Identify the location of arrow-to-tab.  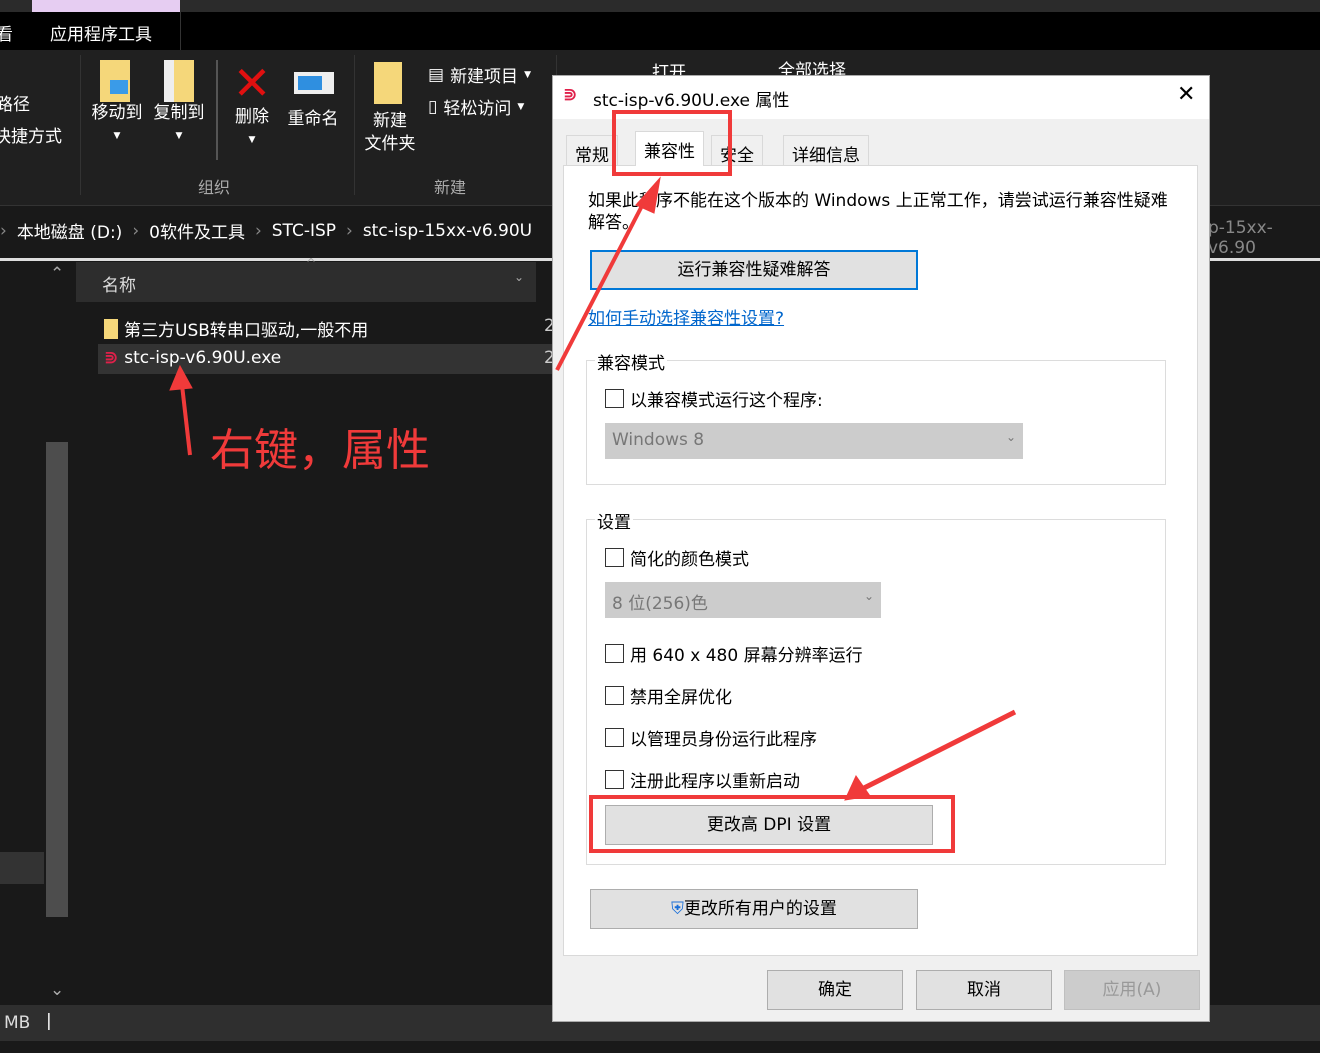
(601, 285).